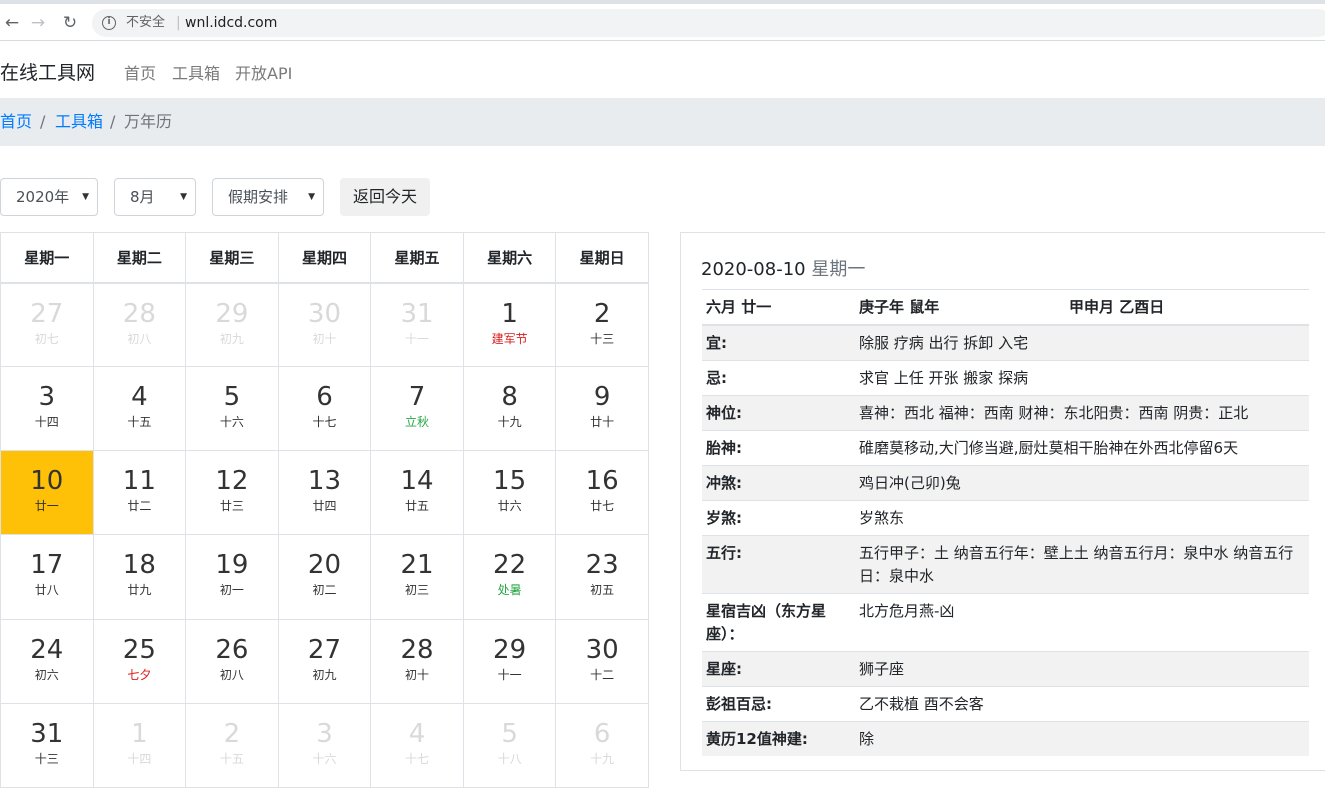 Image resolution: width=1325 pixels, height=804 pixels. I want to click on calendar-day: 24 初六, so click(47, 661).